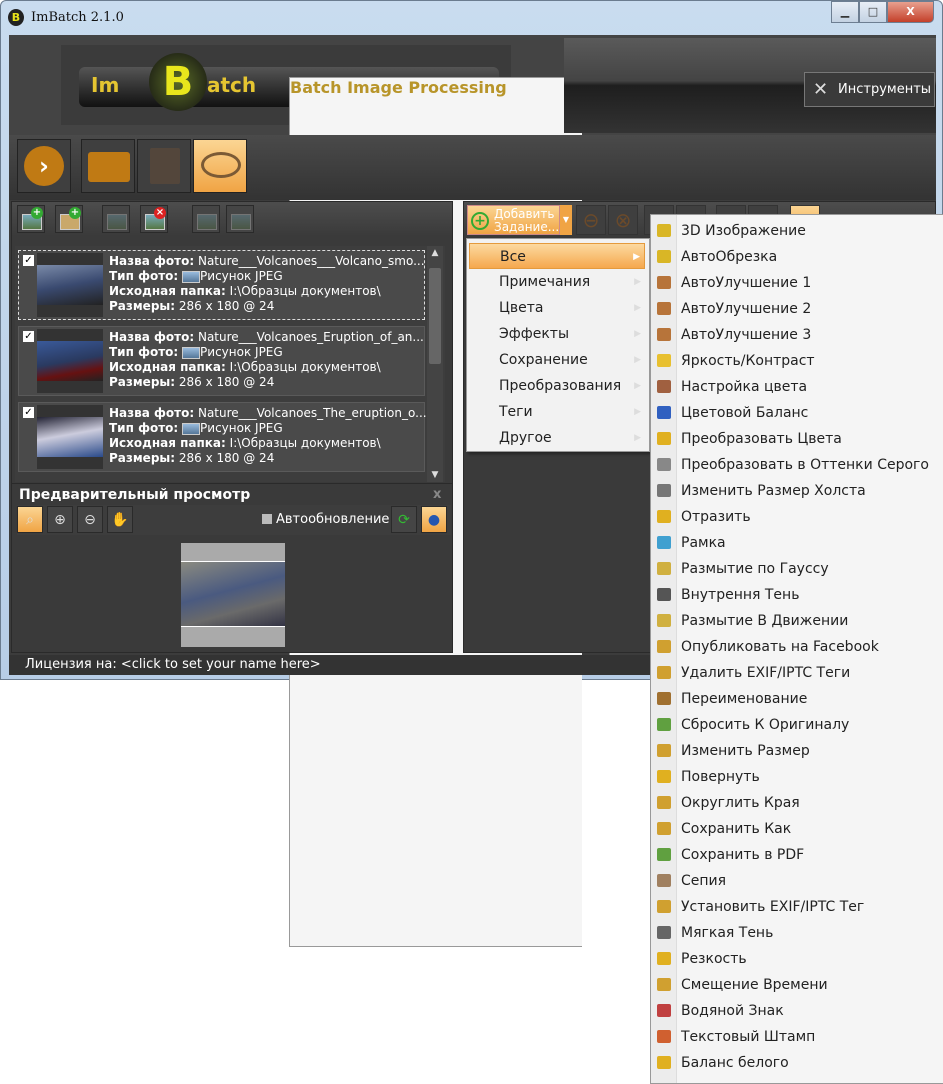 This screenshot has height=1084, width=943. Describe the element at coordinates (873, 12) in the screenshot. I see `maximize-button: □` at that location.